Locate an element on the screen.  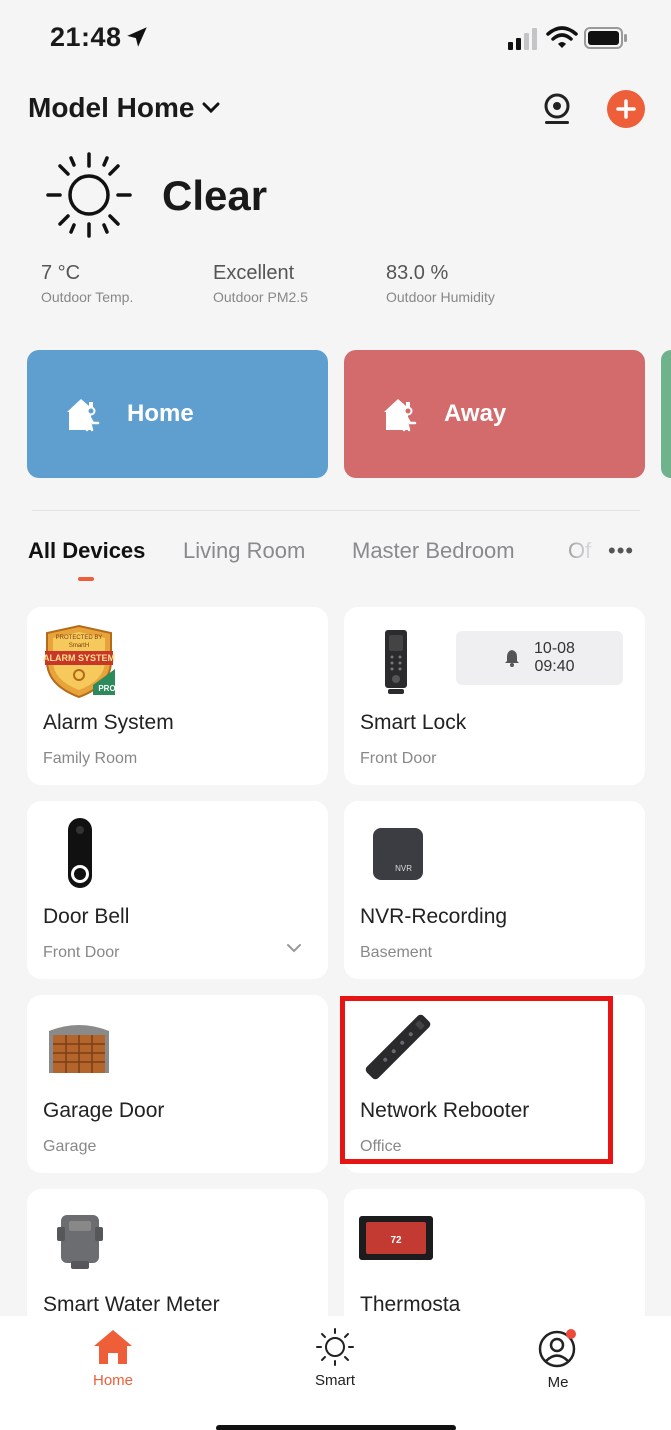
device-room: Family Room is located at coordinates (90, 758).